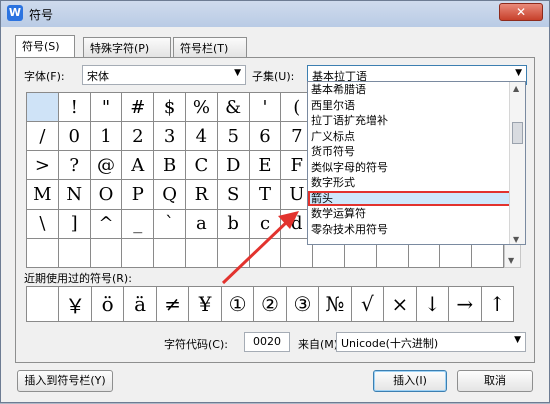 Image resolution: width=550 pixels, height=404 pixels. Describe the element at coordinates (74, 137) in the screenshot. I see `symbol-cell: 0` at that location.